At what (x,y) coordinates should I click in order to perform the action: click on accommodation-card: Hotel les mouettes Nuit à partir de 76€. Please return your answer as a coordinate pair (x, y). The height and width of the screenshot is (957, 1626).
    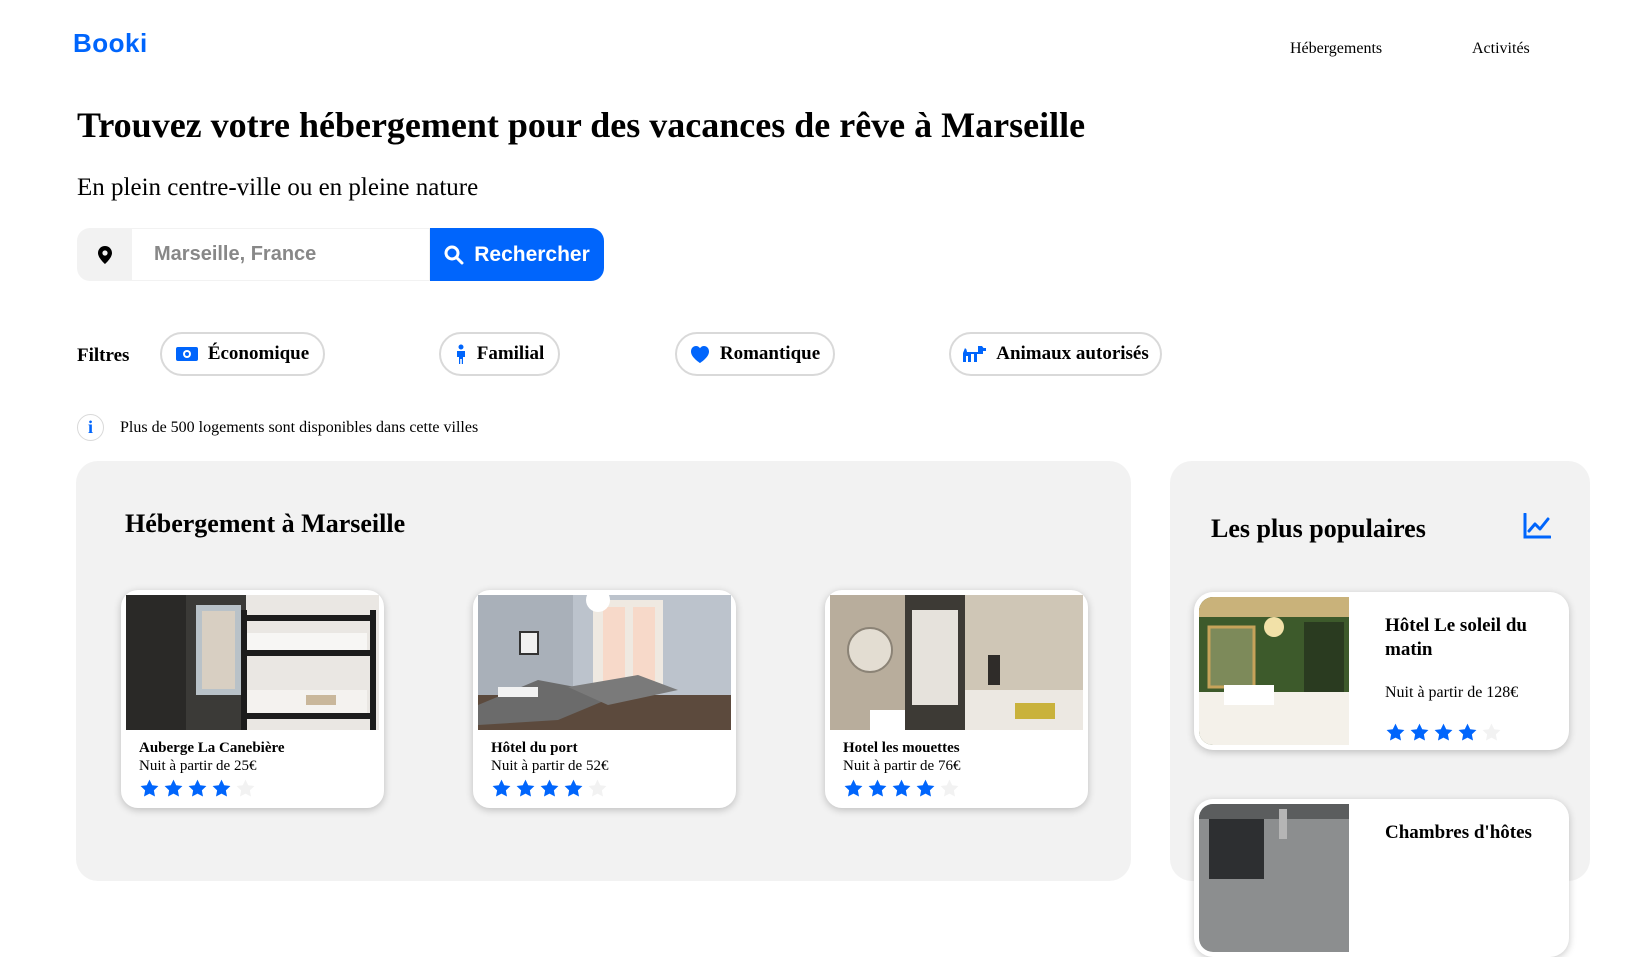
    Looking at the image, I should click on (956, 699).